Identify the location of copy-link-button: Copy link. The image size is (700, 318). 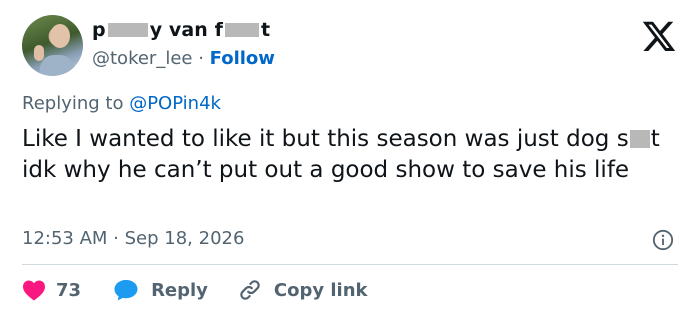
(303, 290).